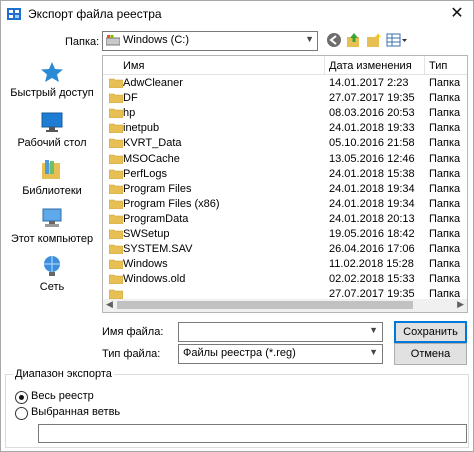 The height and width of the screenshot is (452, 474). Describe the element at coordinates (95, 14) in the screenshot. I see `window-title: Экспорт файла реестра` at that location.